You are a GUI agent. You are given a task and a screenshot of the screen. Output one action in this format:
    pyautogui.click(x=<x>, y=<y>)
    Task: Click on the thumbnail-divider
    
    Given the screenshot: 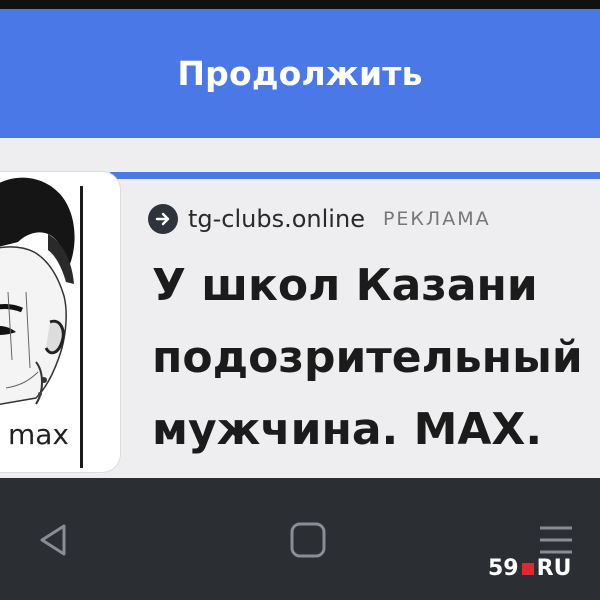 What is the action you would take?
    pyautogui.click(x=81, y=327)
    